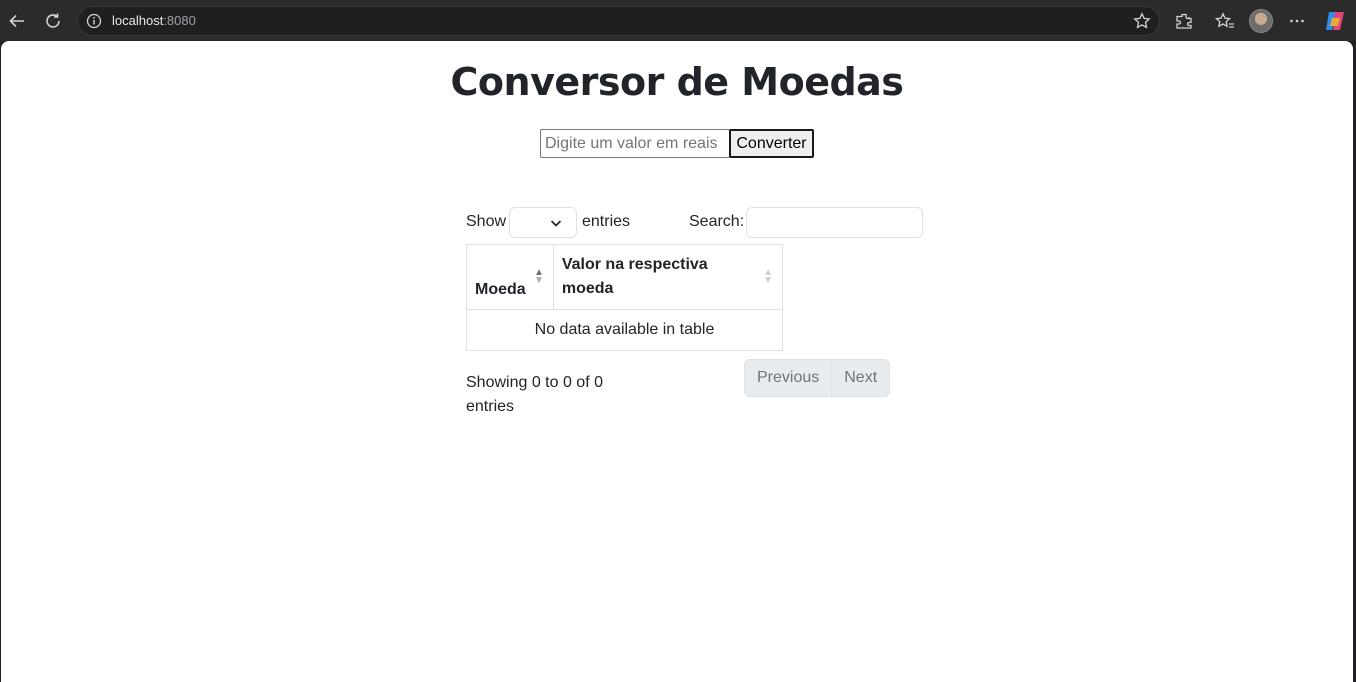 The image size is (1356, 682). I want to click on show-label: Show, so click(486, 221).